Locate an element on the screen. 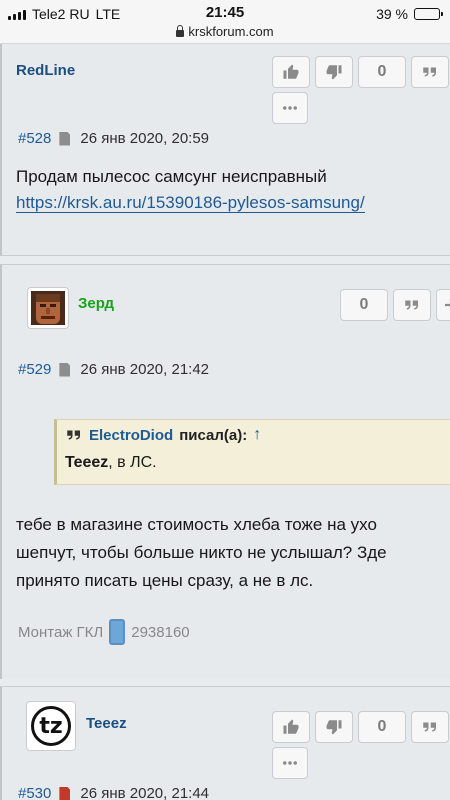 The width and height of the screenshot is (450, 800). carrier-name: Tele2 RU is located at coordinates (61, 14).